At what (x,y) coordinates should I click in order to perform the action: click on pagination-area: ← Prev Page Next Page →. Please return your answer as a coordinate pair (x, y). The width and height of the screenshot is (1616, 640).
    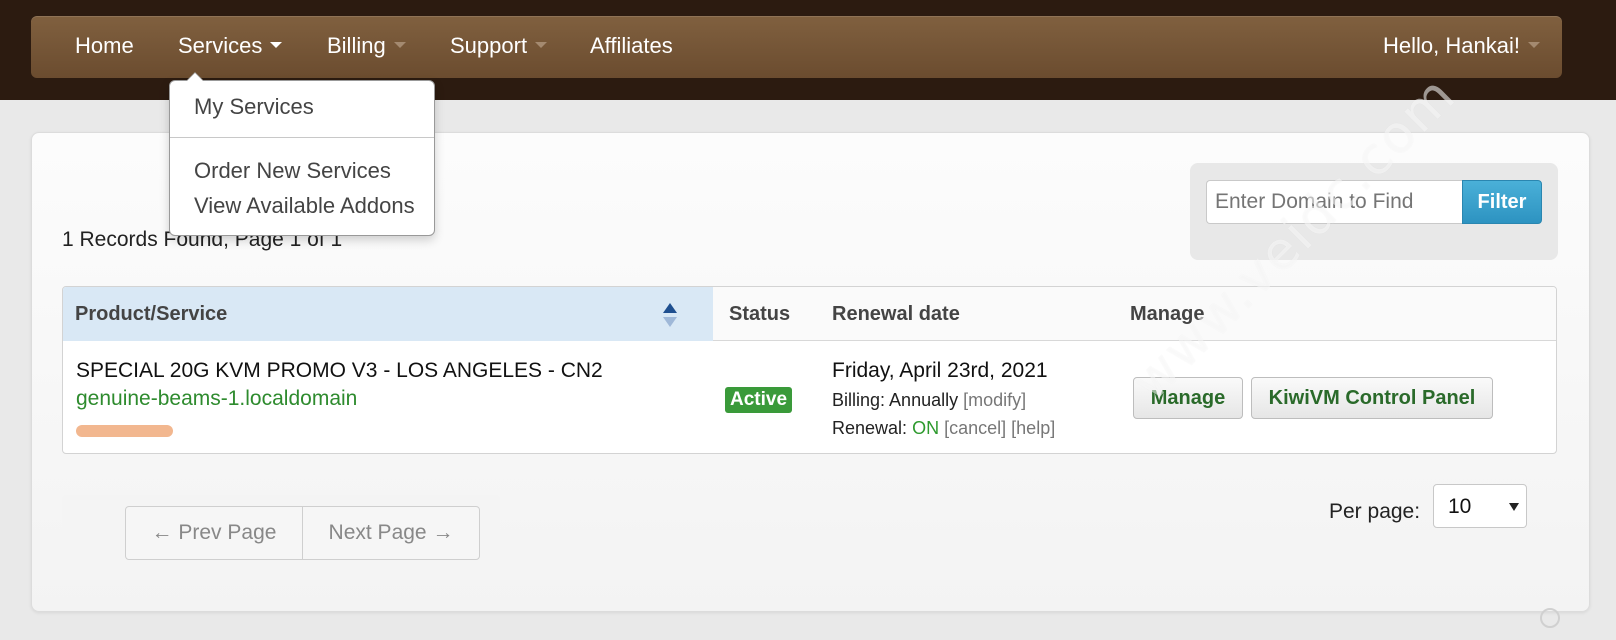
    Looking at the image, I should click on (281, 529).